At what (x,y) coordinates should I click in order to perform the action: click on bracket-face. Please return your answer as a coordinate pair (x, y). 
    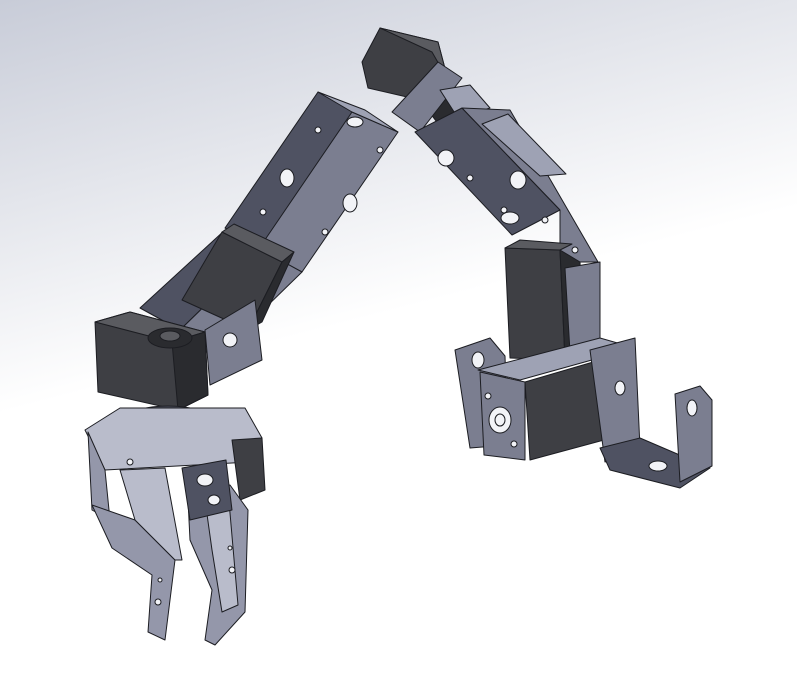
    Looking at the image, I should click on (582, 307).